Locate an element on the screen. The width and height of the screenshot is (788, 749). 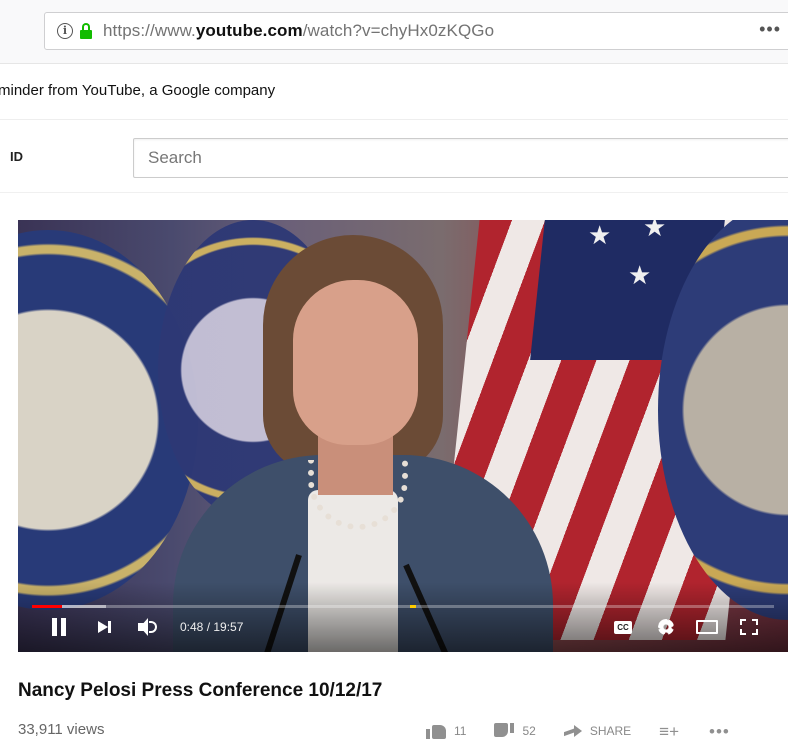
info-icon: i is located at coordinates (65, 31).